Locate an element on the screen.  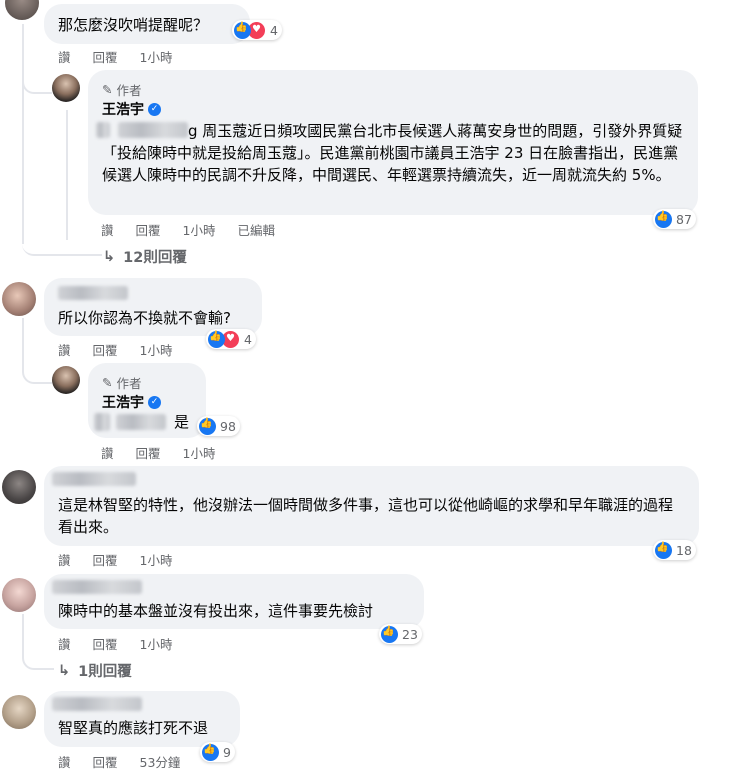
reaction-count: 18 is located at coordinates (674, 550).